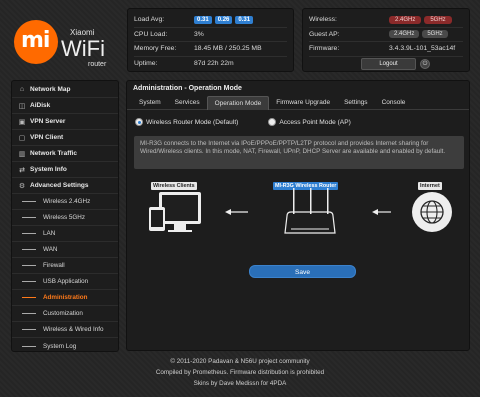 The width and height of the screenshot is (480, 397). Describe the element at coordinates (65, 234) in the screenshot. I see `sidebar-sub-lan: LAN` at that location.